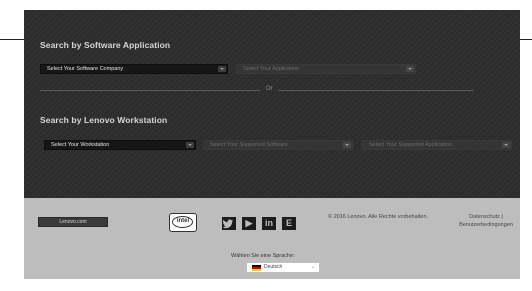  Describe the element at coordinates (273, 267) in the screenshot. I see `language-select-value: Deutsch` at that location.